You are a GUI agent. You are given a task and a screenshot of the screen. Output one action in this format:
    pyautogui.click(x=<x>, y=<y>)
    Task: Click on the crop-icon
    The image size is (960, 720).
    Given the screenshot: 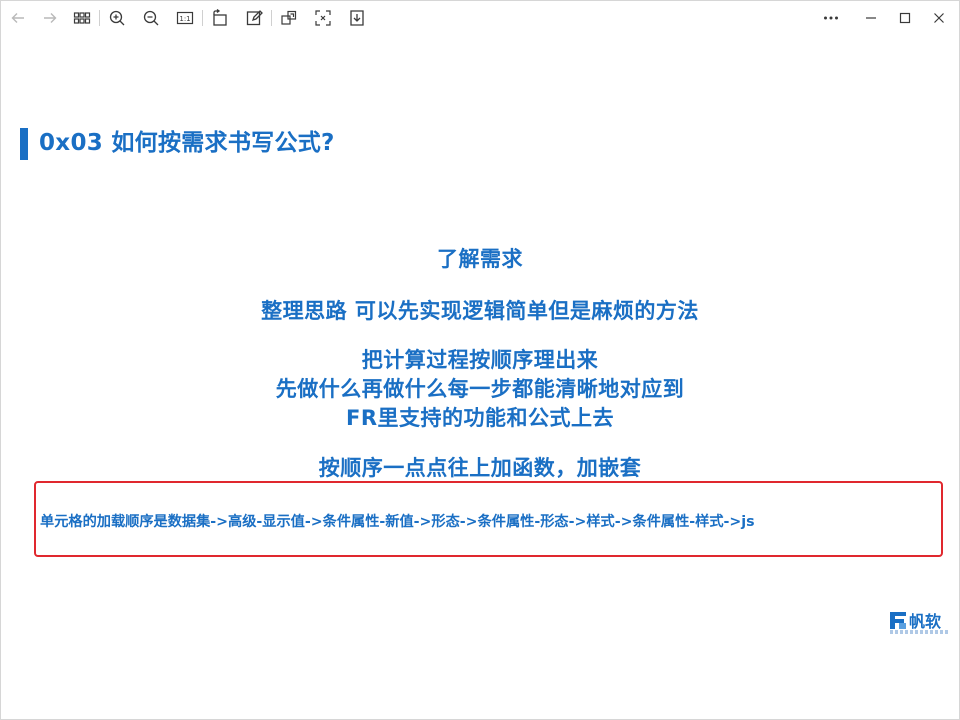 What is the action you would take?
    pyautogui.click(x=289, y=18)
    